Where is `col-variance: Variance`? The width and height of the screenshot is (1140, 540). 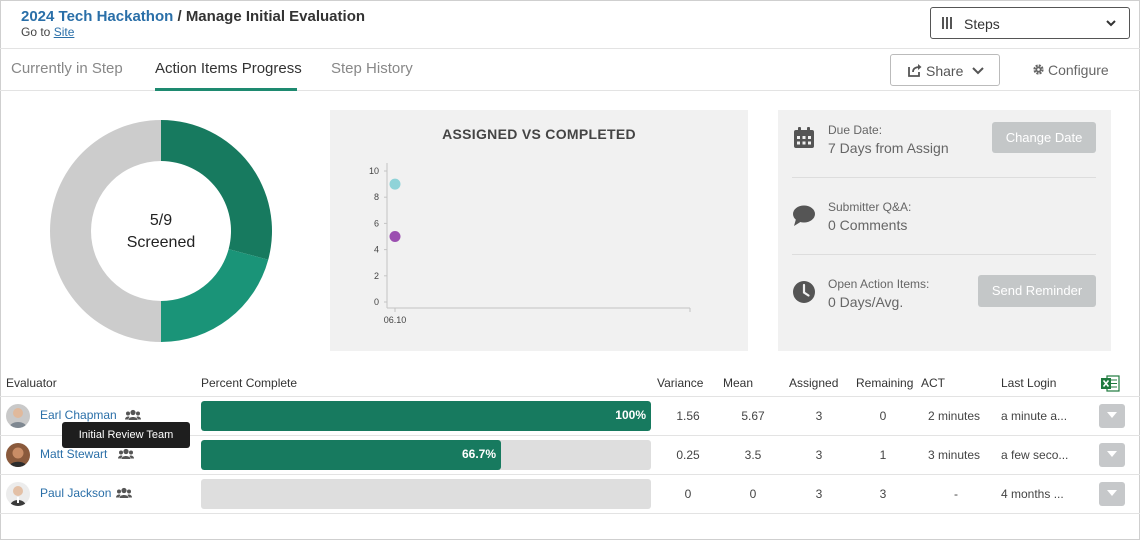
col-variance: Variance is located at coordinates (680, 383).